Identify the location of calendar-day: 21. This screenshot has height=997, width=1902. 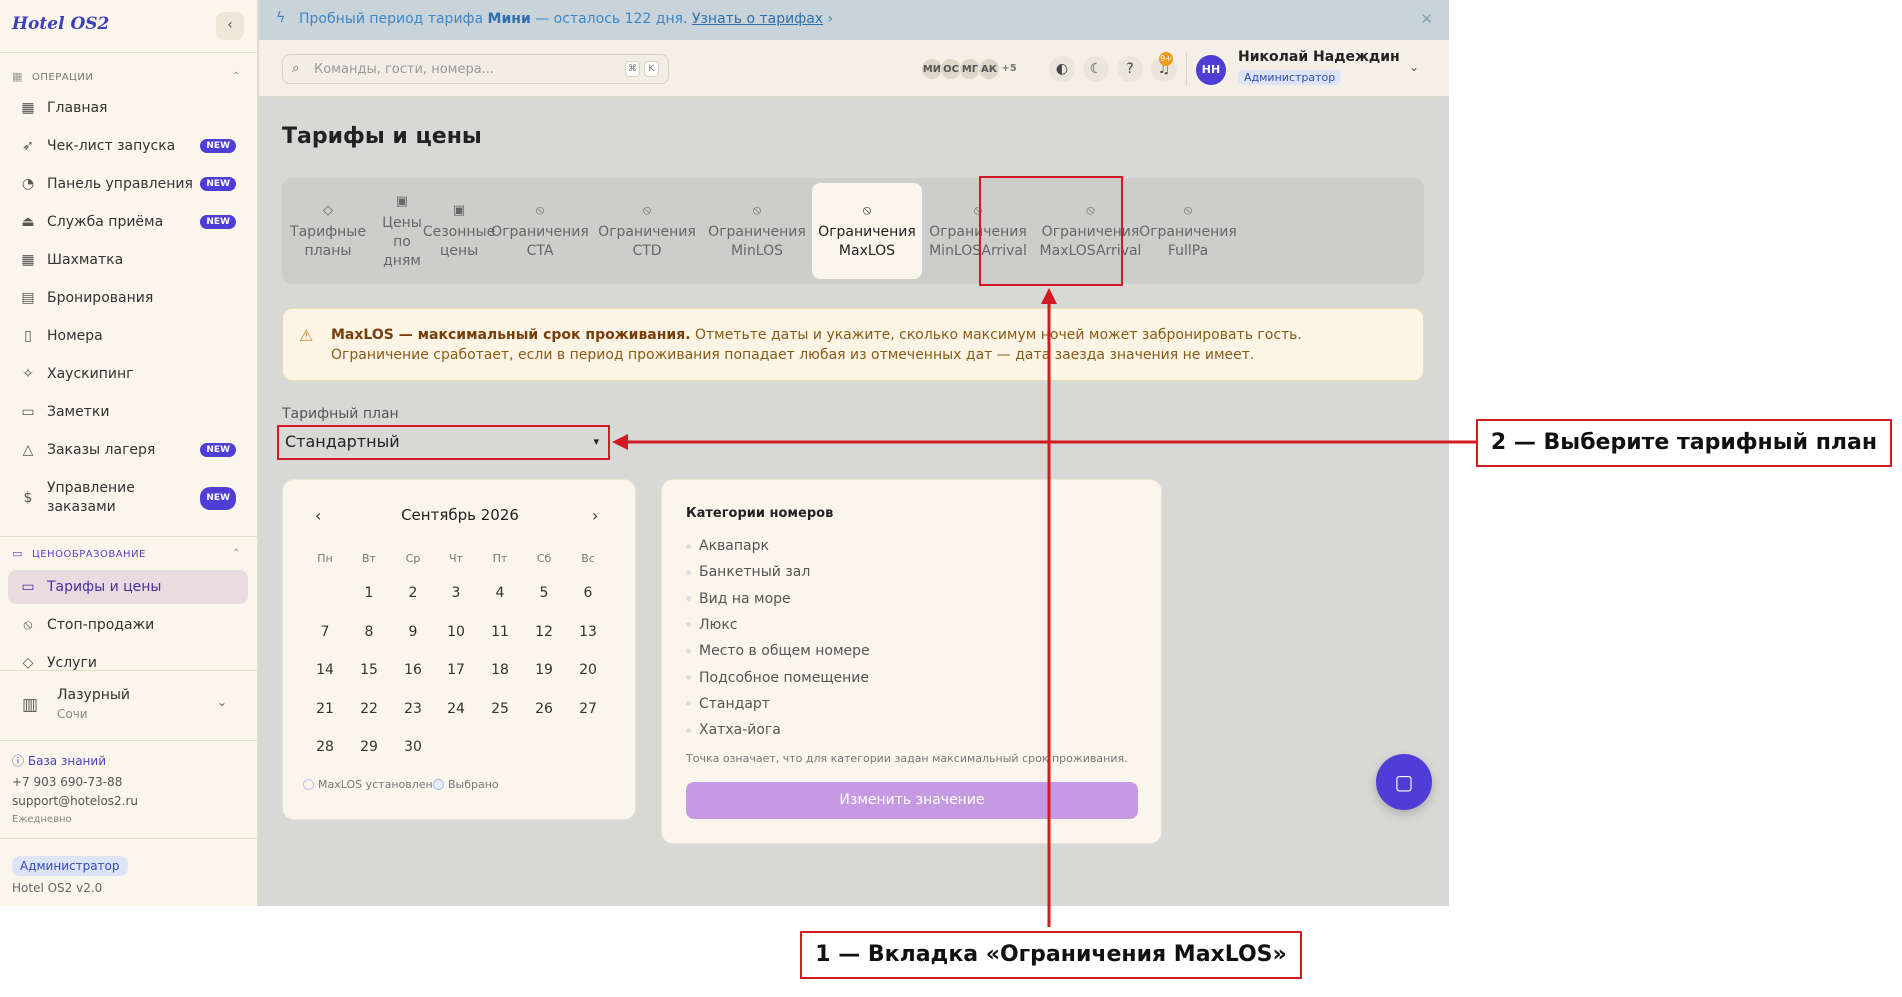
(325, 709).